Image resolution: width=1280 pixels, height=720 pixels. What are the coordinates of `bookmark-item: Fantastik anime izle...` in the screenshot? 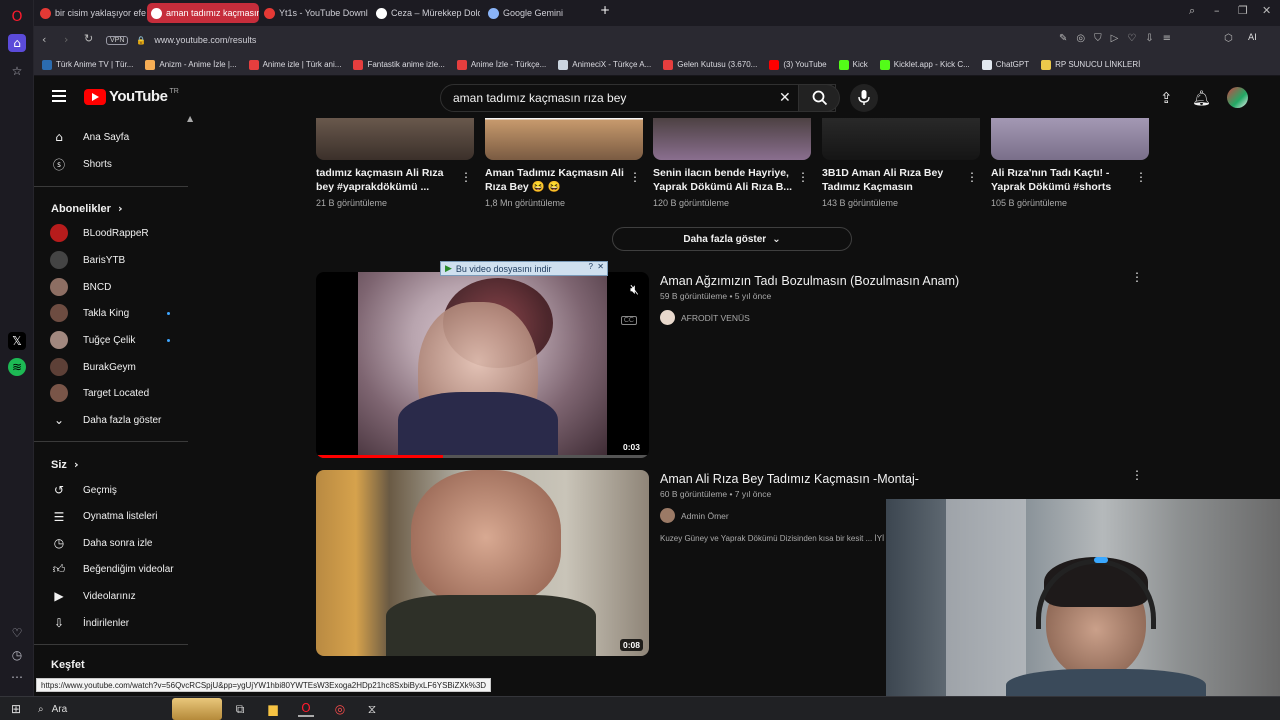 It's located at (399, 64).